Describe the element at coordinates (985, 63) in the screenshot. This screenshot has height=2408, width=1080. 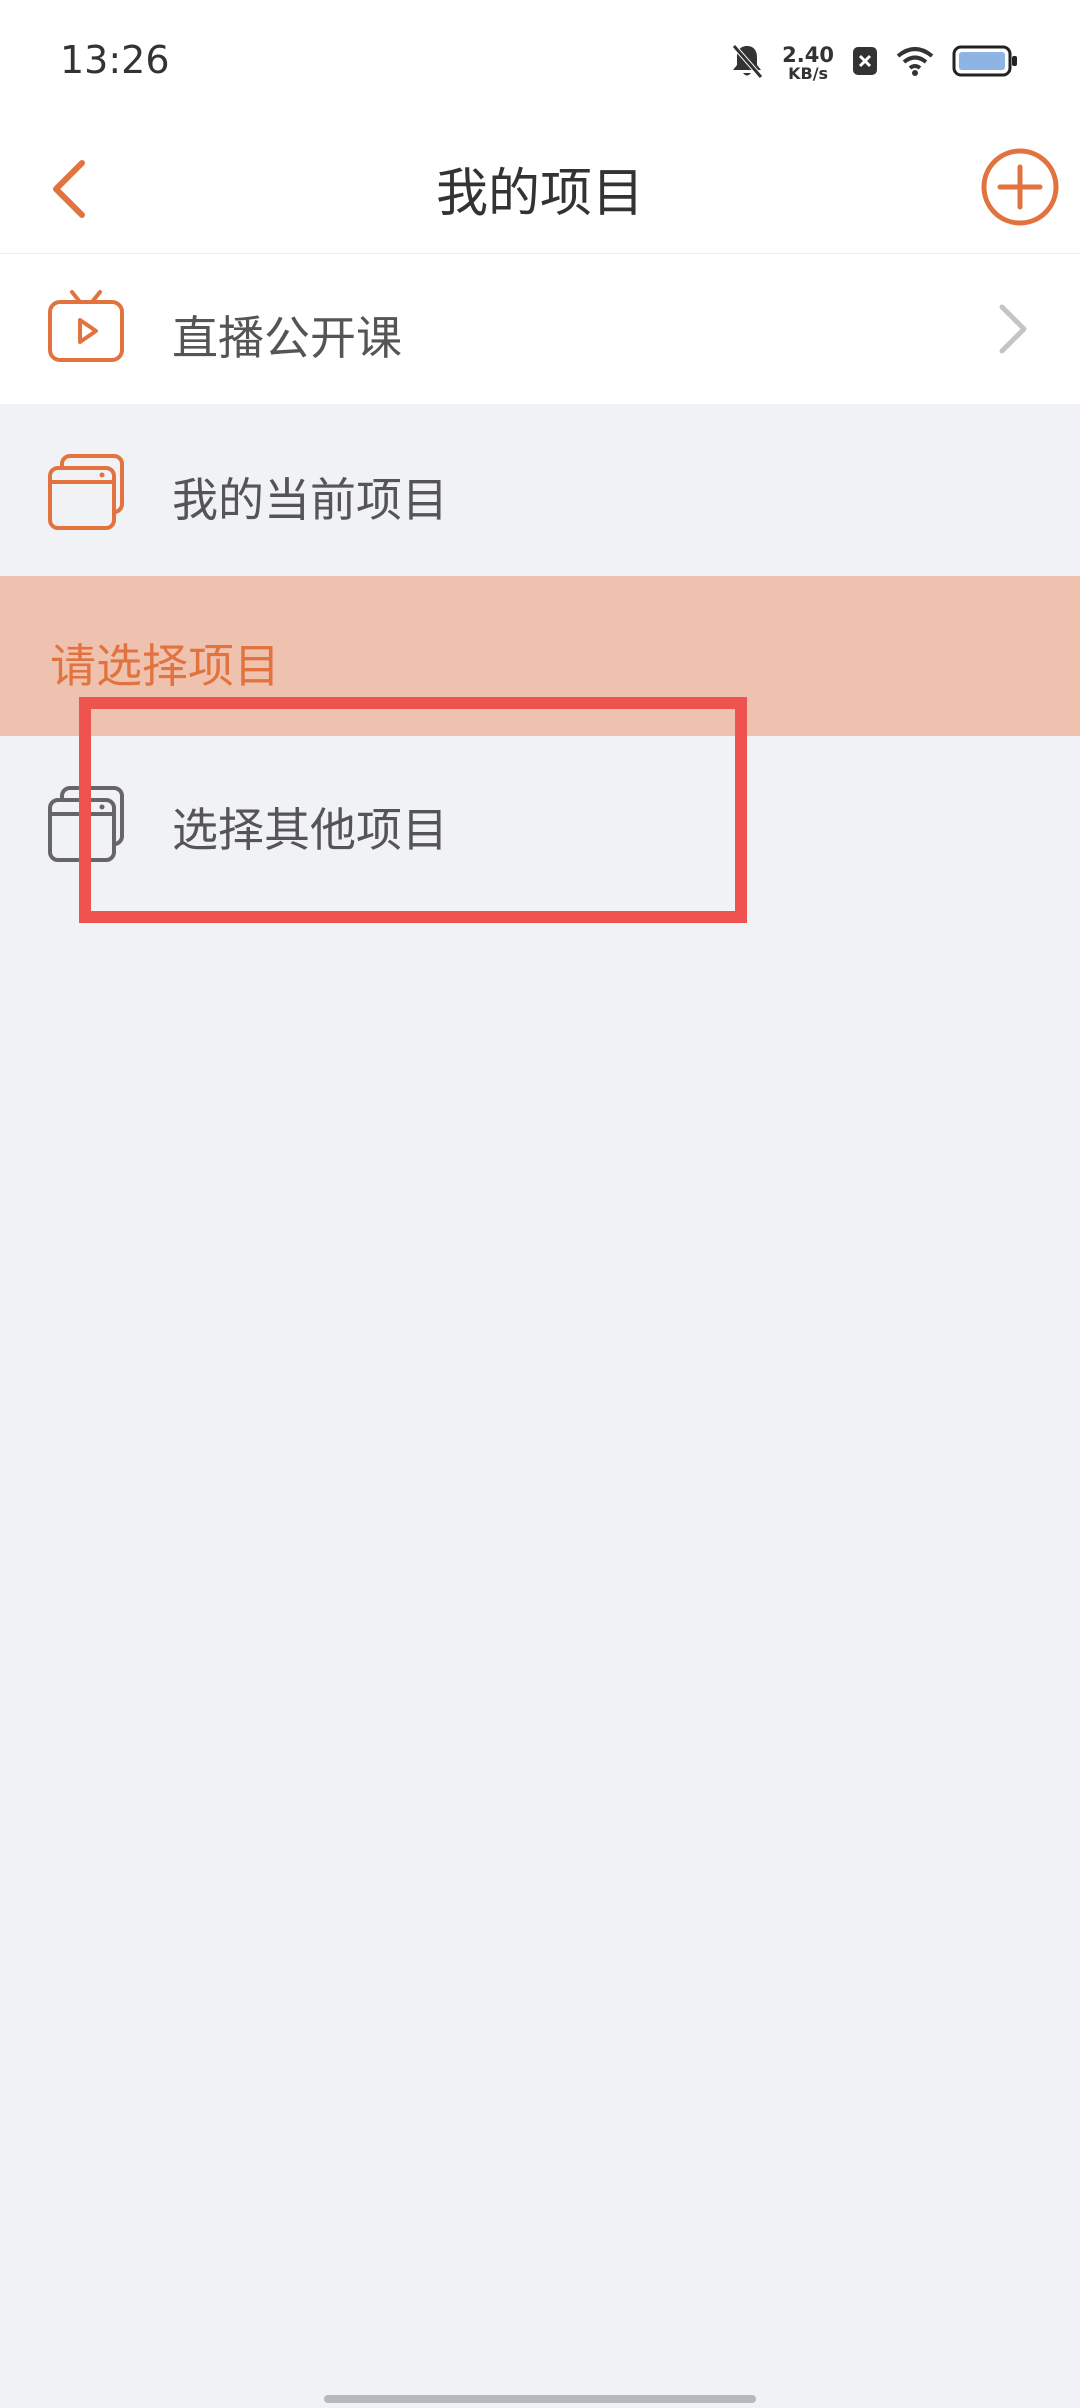
I see `battery-icon` at that location.